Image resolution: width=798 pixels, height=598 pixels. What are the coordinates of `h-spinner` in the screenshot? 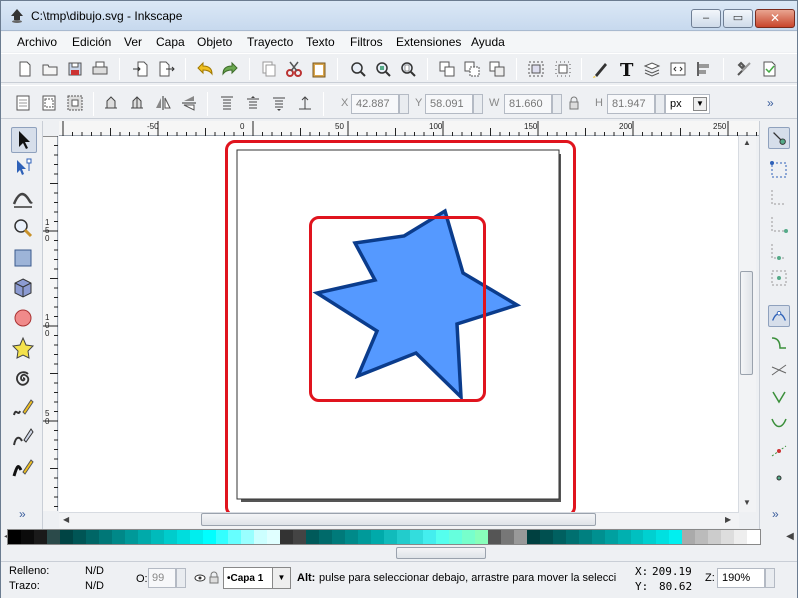 It's located at (660, 104).